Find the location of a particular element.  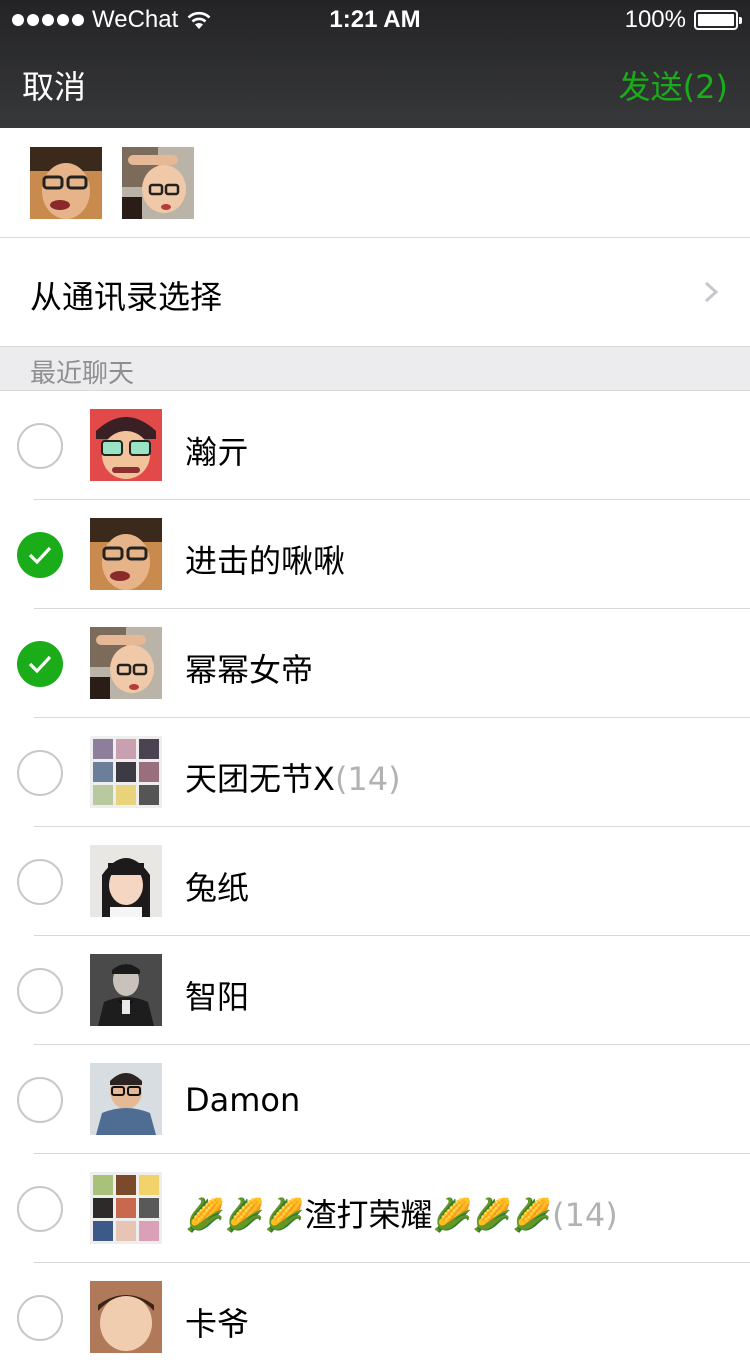

battery-icon is located at coordinates (718, 20).